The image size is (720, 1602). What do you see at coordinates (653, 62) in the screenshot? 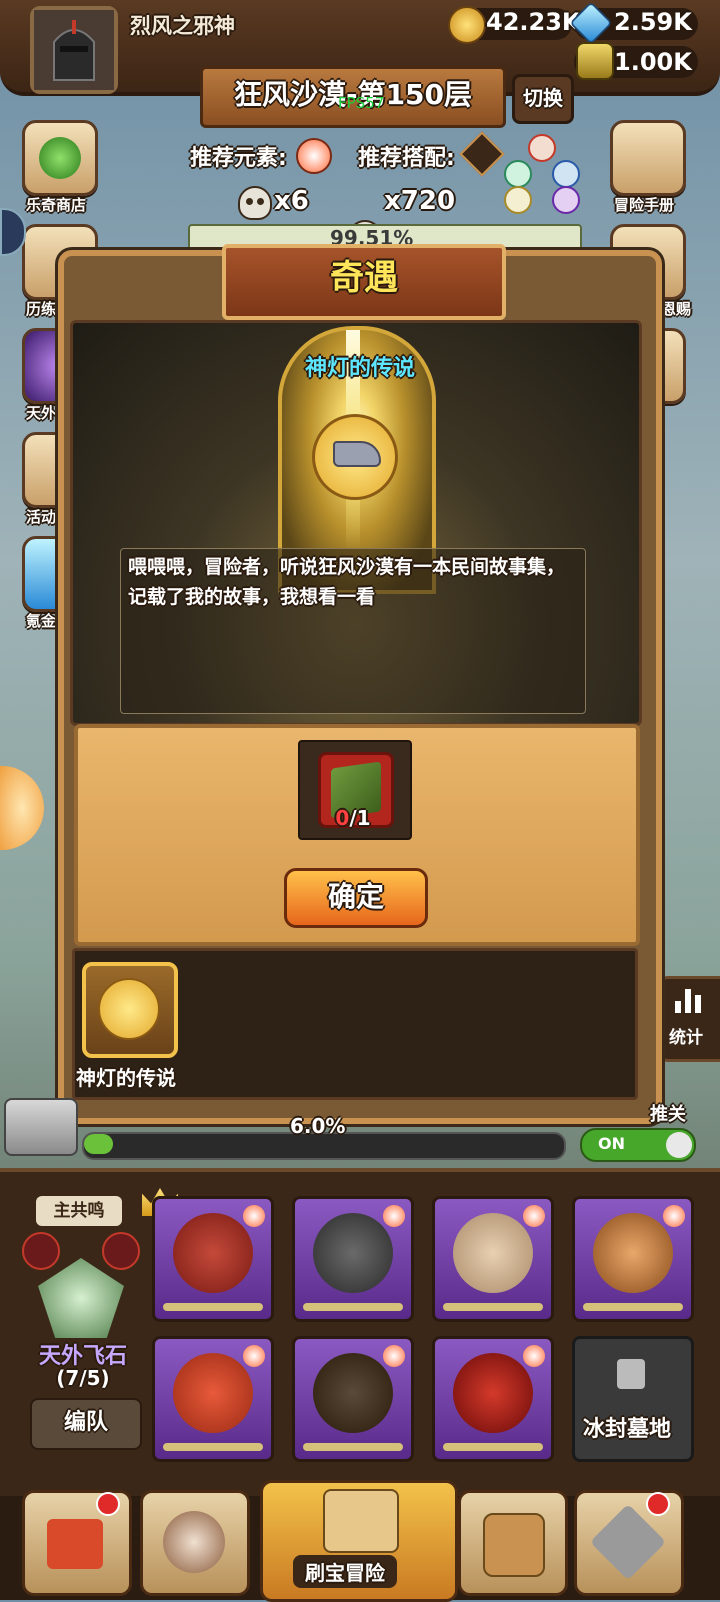
I see `potion-value: 1.00K` at bounding box center [653, 62].